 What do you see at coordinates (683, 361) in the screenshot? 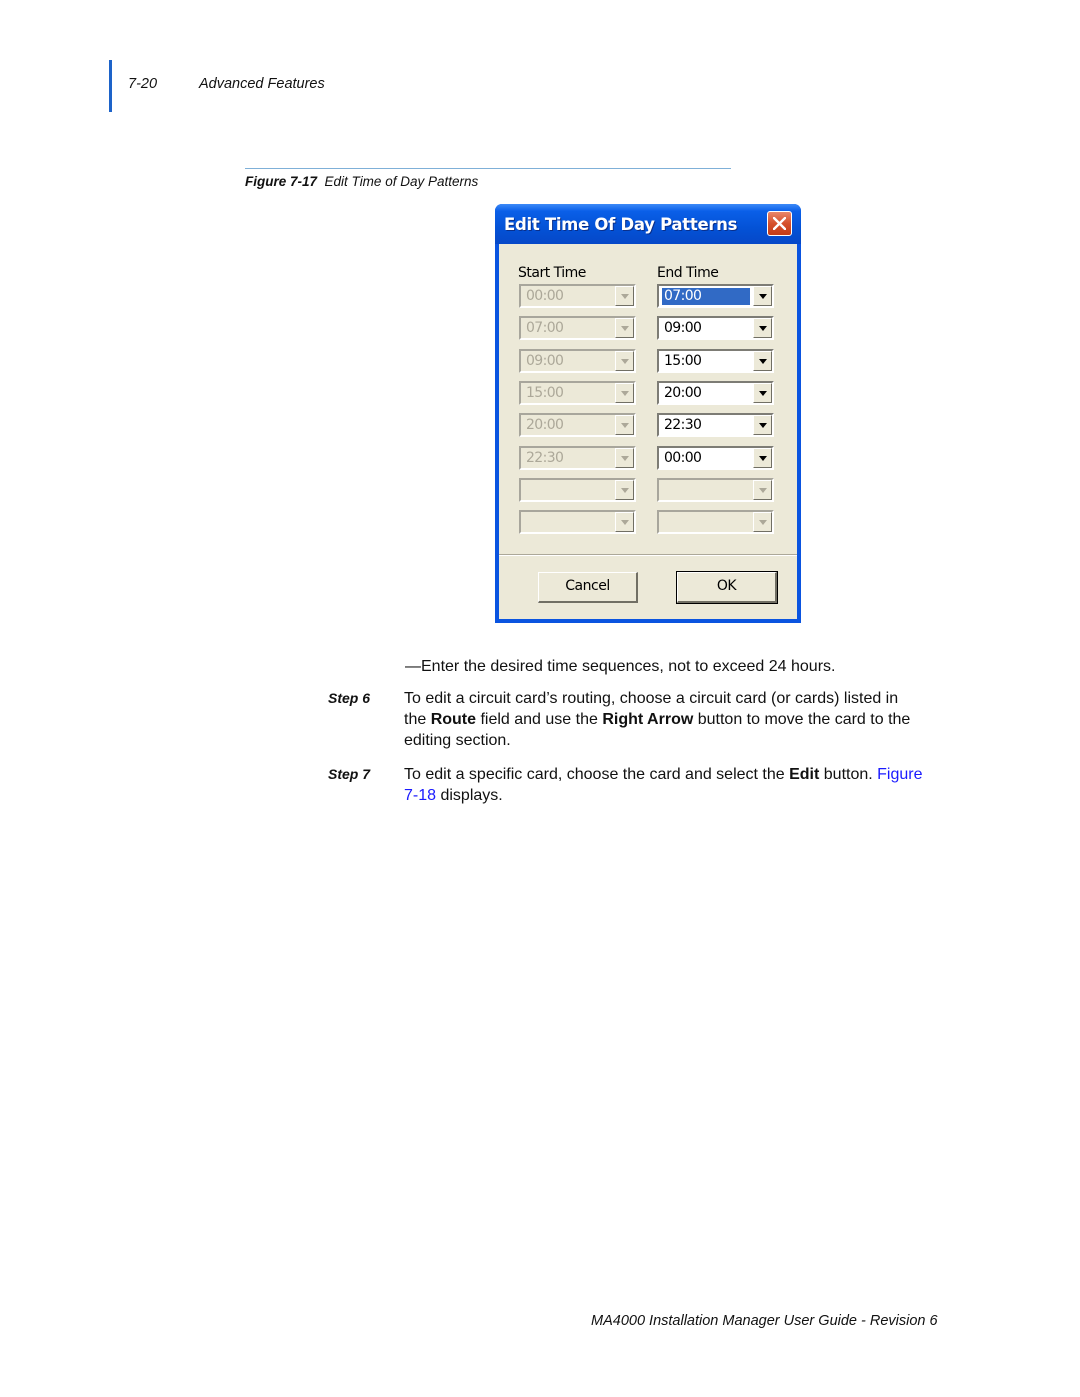
I see `end-time-value: 15:00` at bounding box center [683, 361].